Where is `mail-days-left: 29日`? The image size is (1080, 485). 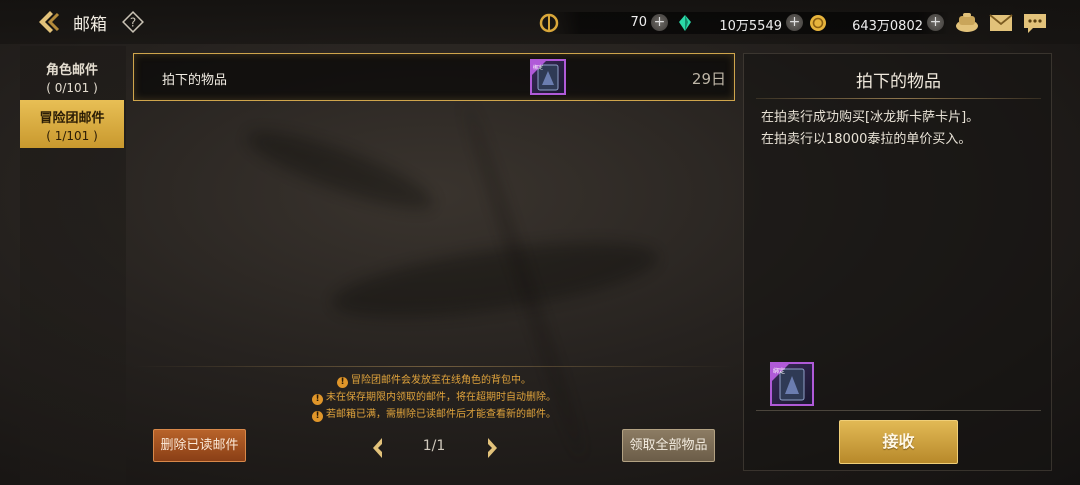 mail-days-left: 29日 is located at coordinates (708, 79).